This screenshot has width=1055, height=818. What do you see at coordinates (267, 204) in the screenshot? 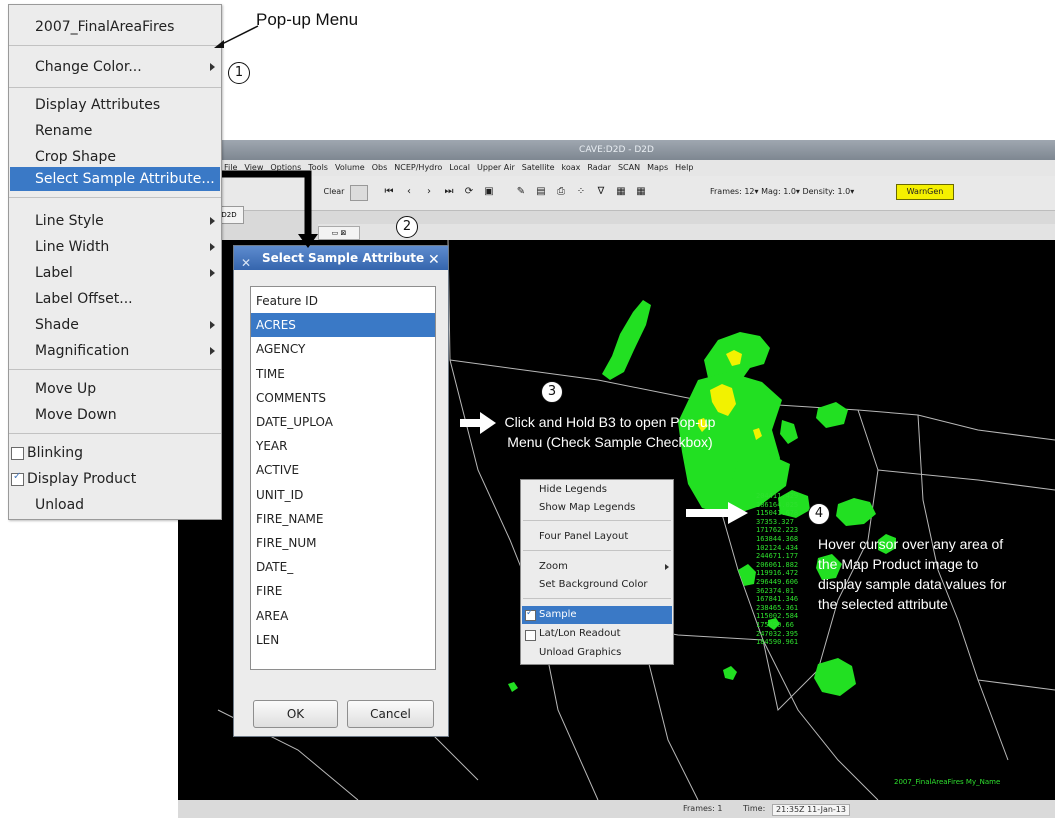
I see `bent-arrow-line` at bounding box center [267, 204].